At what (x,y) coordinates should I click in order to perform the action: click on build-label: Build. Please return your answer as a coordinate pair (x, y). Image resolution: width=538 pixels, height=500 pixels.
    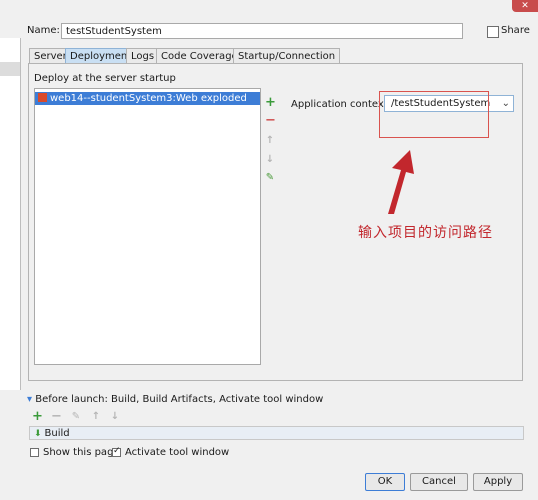
    Looking at the image, I should click on (57, 433).